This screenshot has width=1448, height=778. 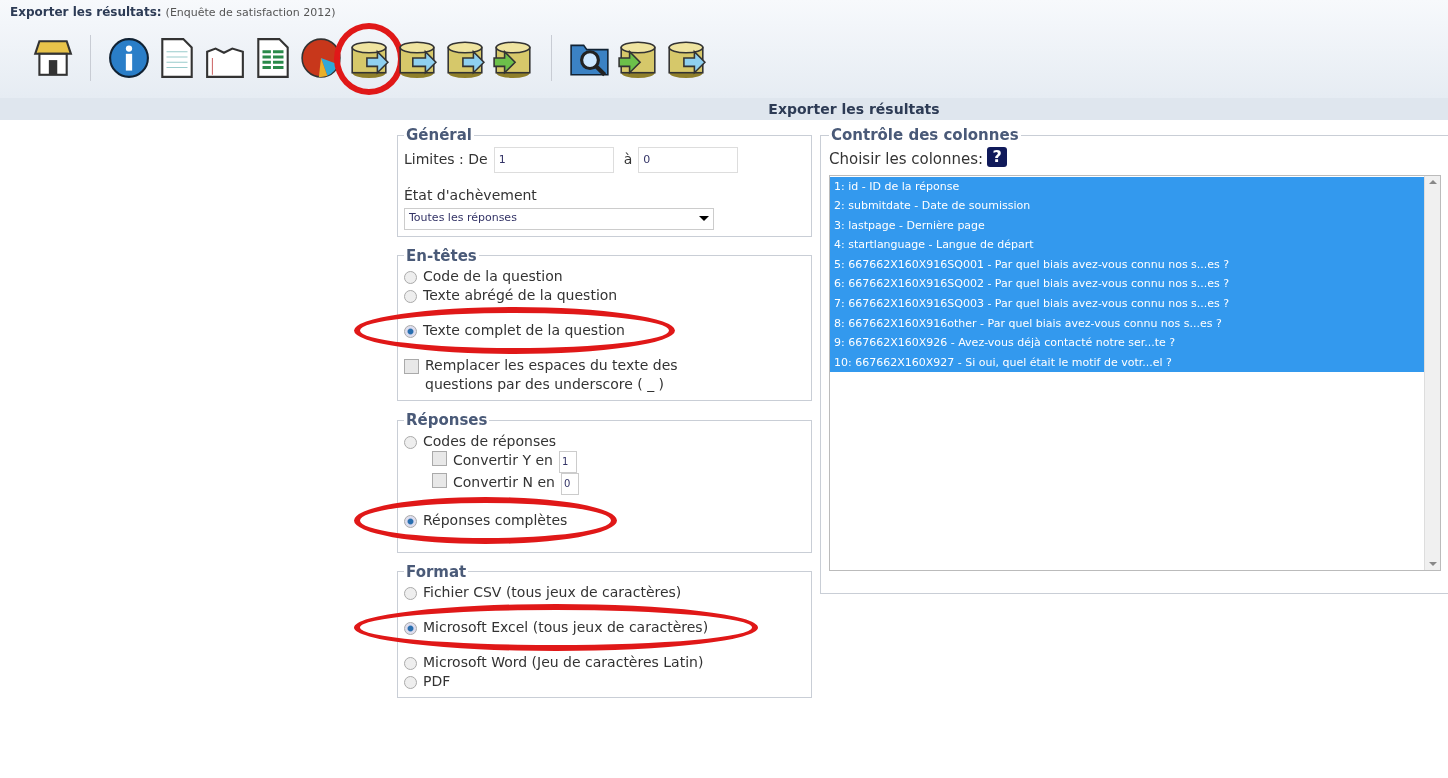 What do you see at coordinates (1432, 372) in the screenshot?
I see `scrollbar` at bounding box center [1432, 372].